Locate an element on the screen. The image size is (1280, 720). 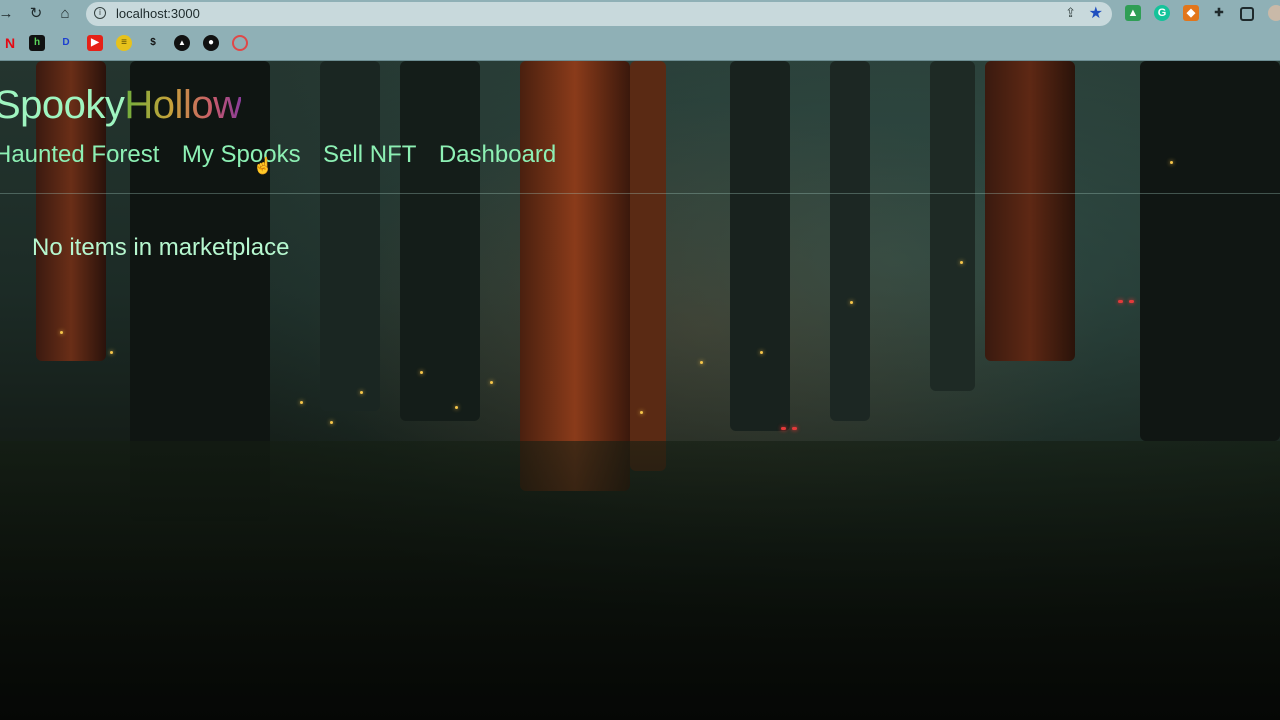
back-arrow-icon: → is located at coordinates (8, 14).